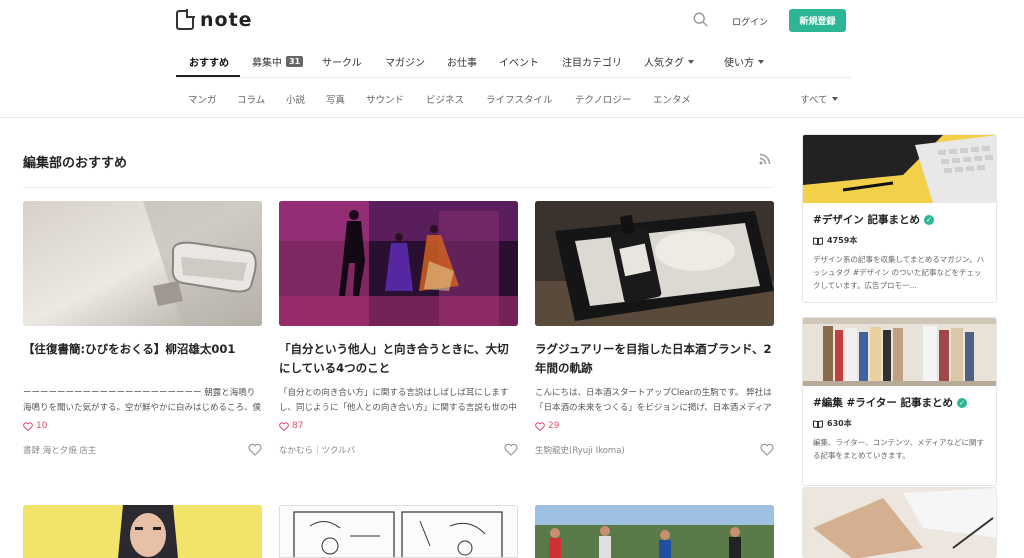 This screenshot has height=558, width=1024. I want to click on nav-label: 使い方, so click(739, 63).